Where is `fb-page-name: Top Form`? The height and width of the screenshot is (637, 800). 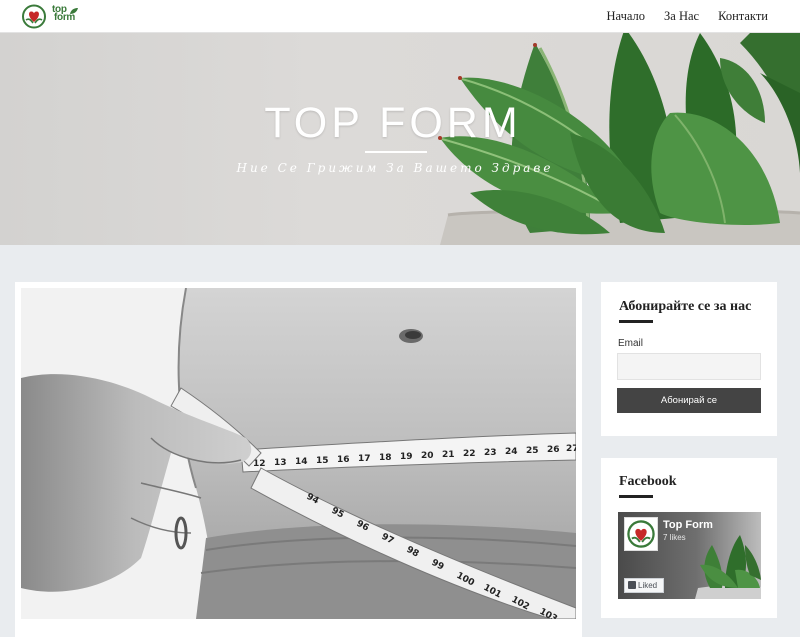 fb-page-name: Top Form is located at coordinates (688, 525).